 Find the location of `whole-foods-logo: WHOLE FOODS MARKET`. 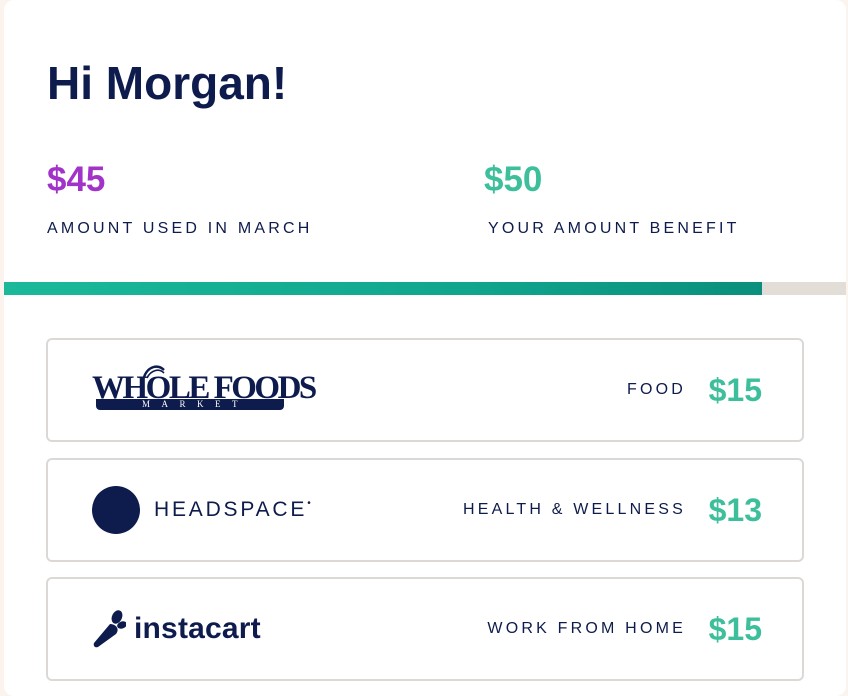

whole-foods-logo: WHOLE FOODS MARKET is located at coordinates (204, 390).